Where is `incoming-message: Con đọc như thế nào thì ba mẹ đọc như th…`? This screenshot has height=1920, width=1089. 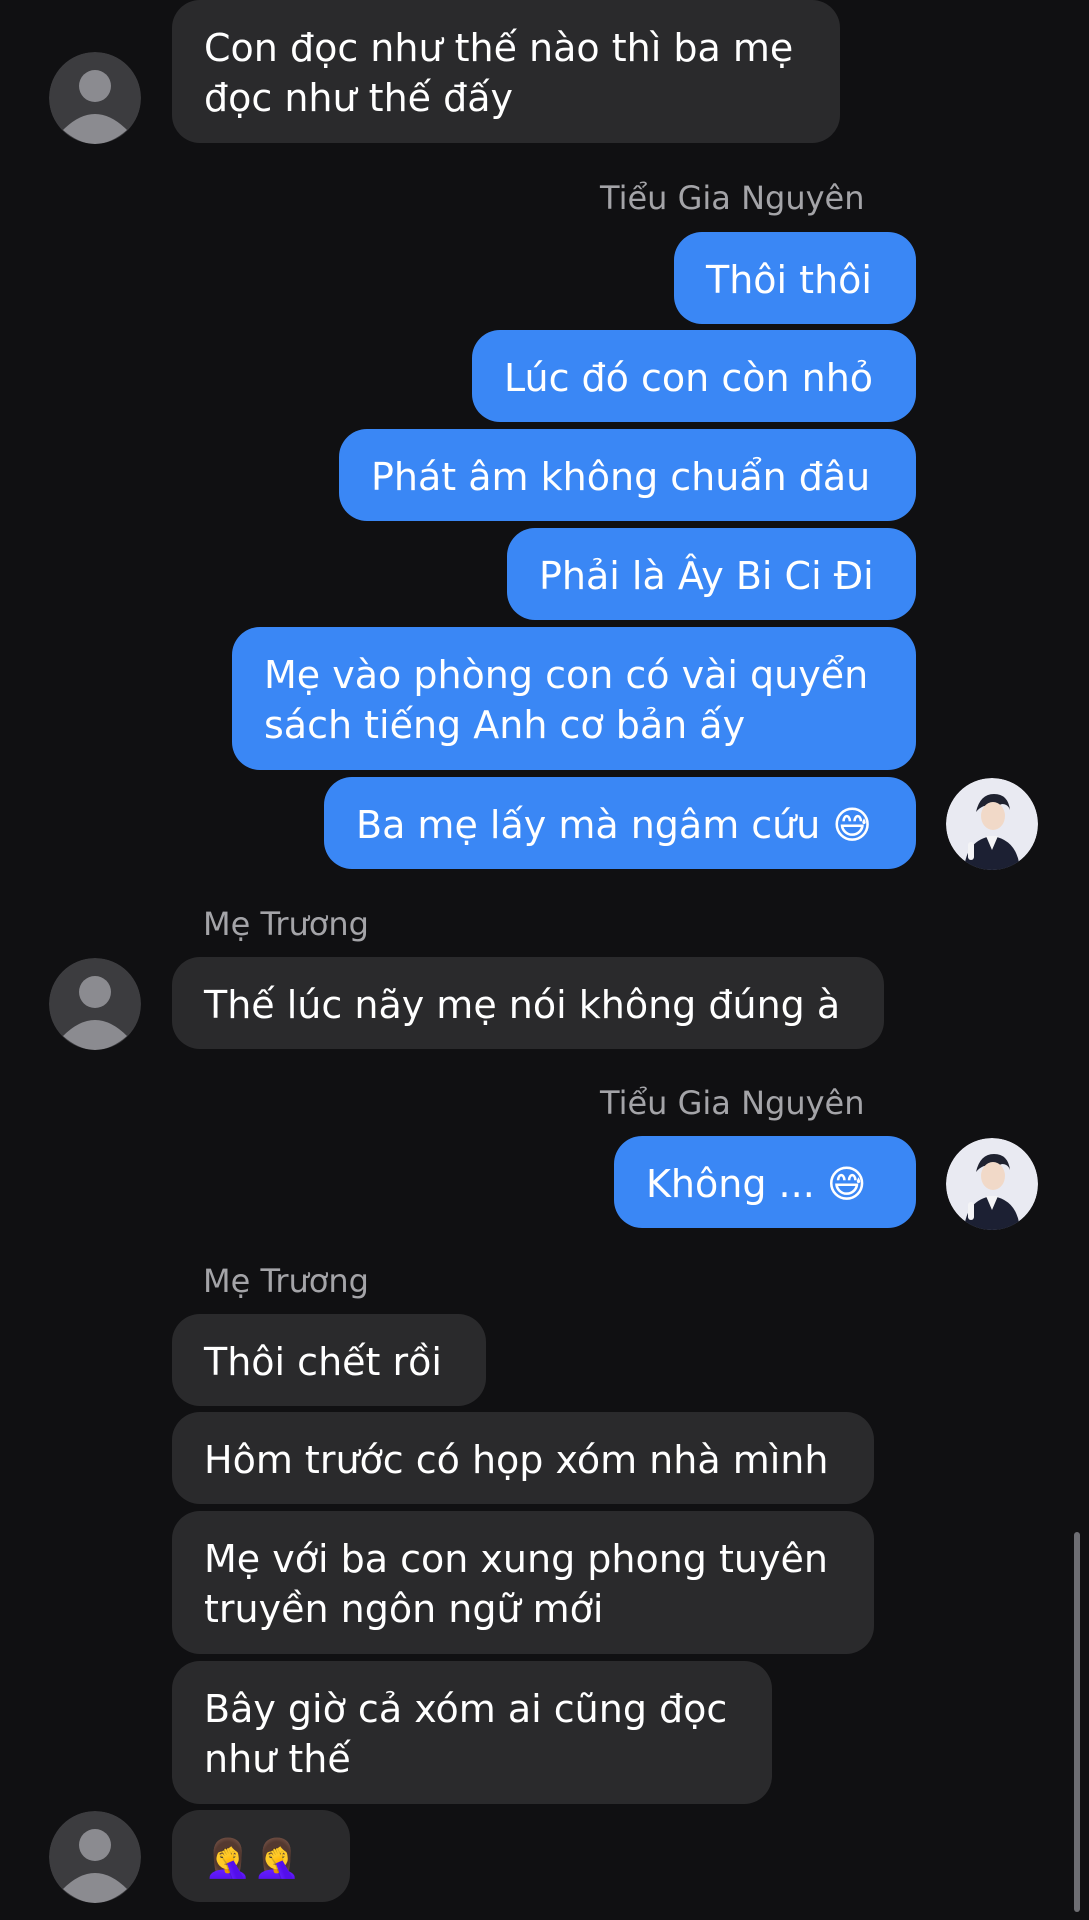 incoming-message: Con đọc như thế nào thì ba mẹ đọc như th… is located at coordinates (506, 71).